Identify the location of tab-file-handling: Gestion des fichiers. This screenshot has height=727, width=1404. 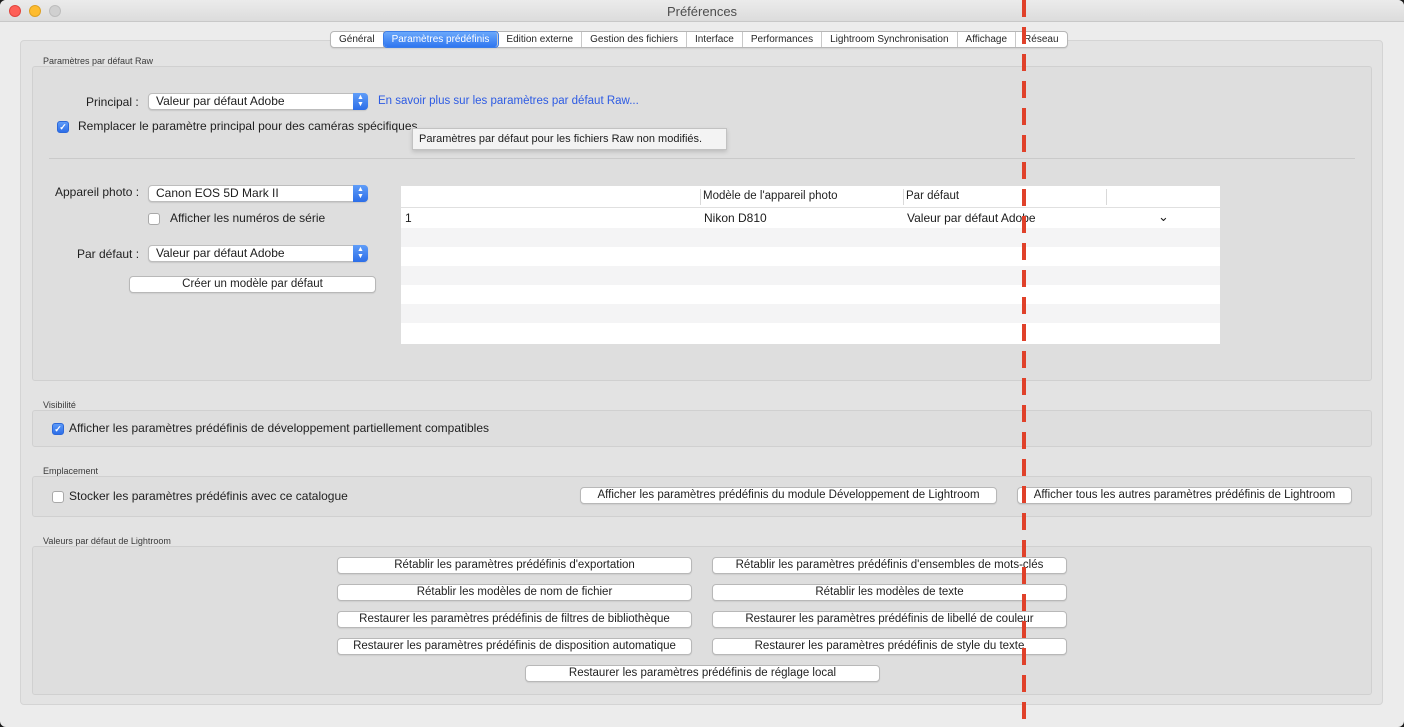
(634, 39).